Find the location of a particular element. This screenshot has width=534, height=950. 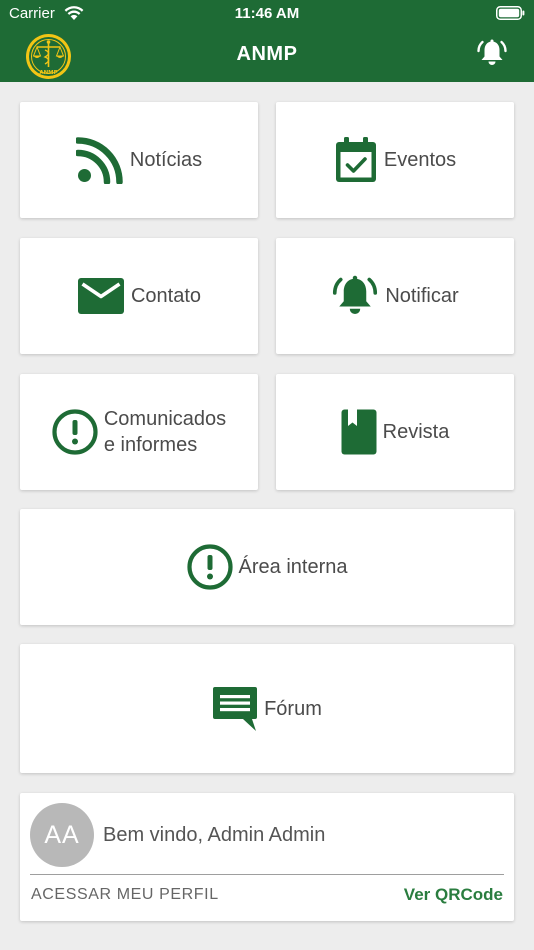

tile-contato: Contato is located at coordinates (139, 296).